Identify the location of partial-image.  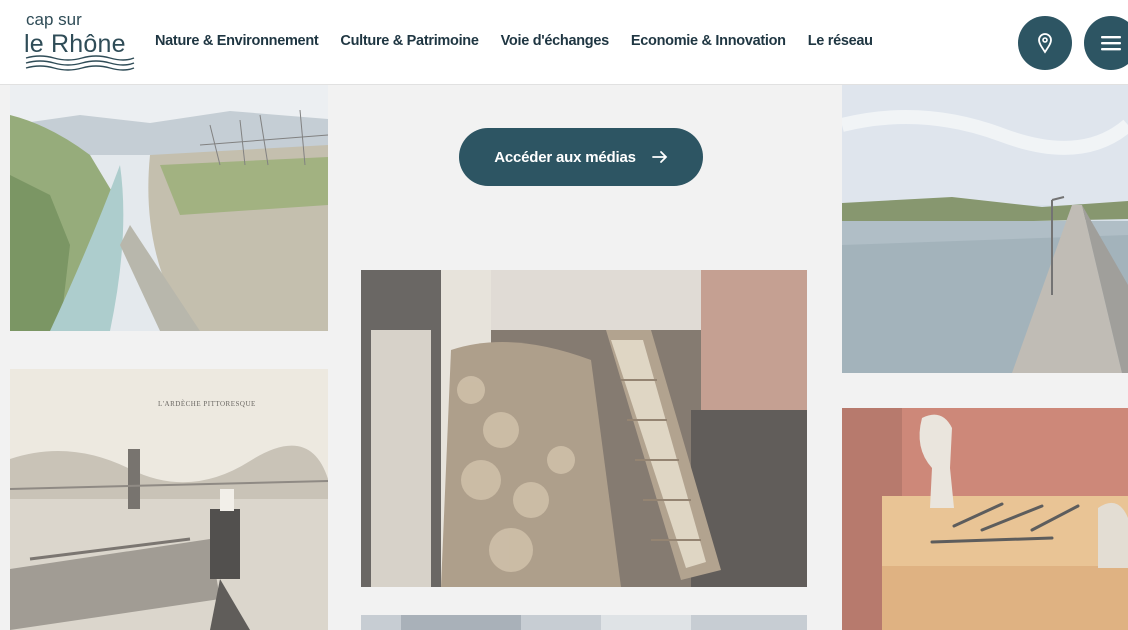
(584, 622).